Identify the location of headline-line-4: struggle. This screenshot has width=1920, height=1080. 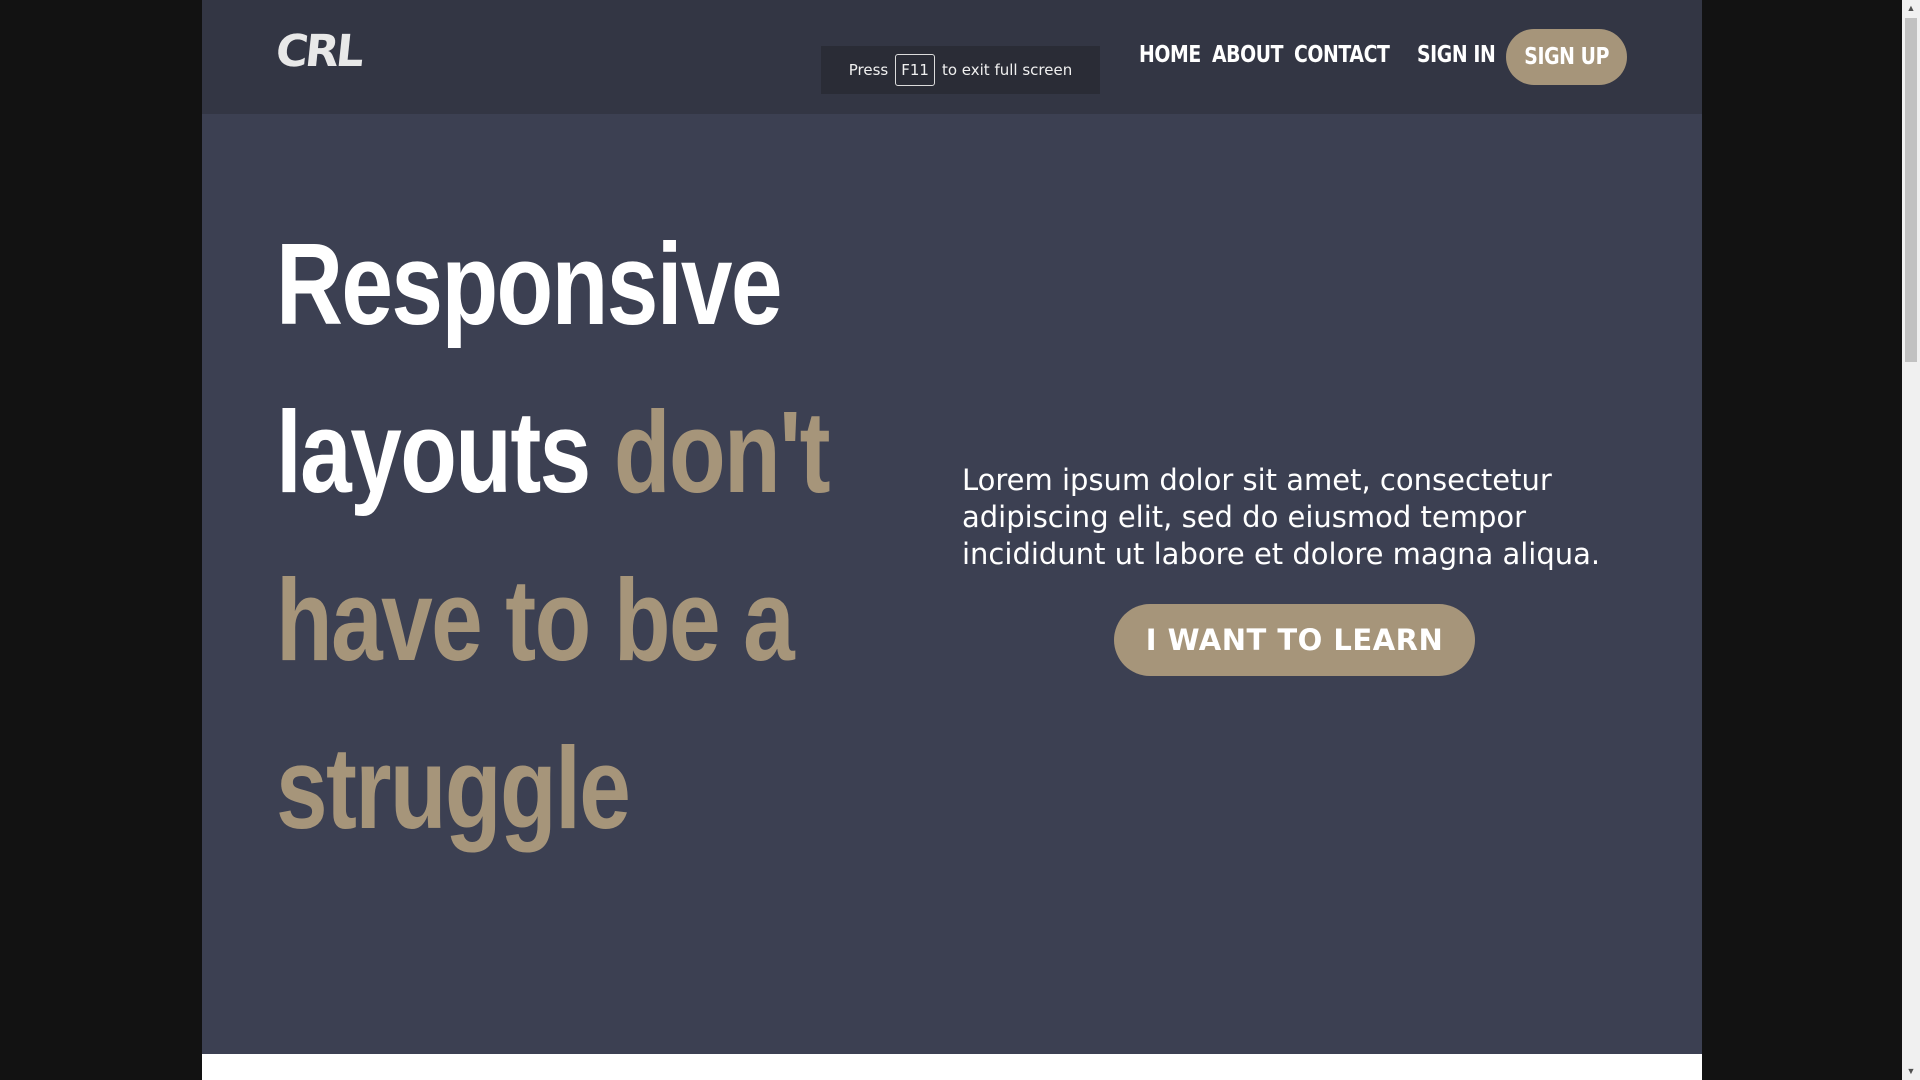
(453, 788).